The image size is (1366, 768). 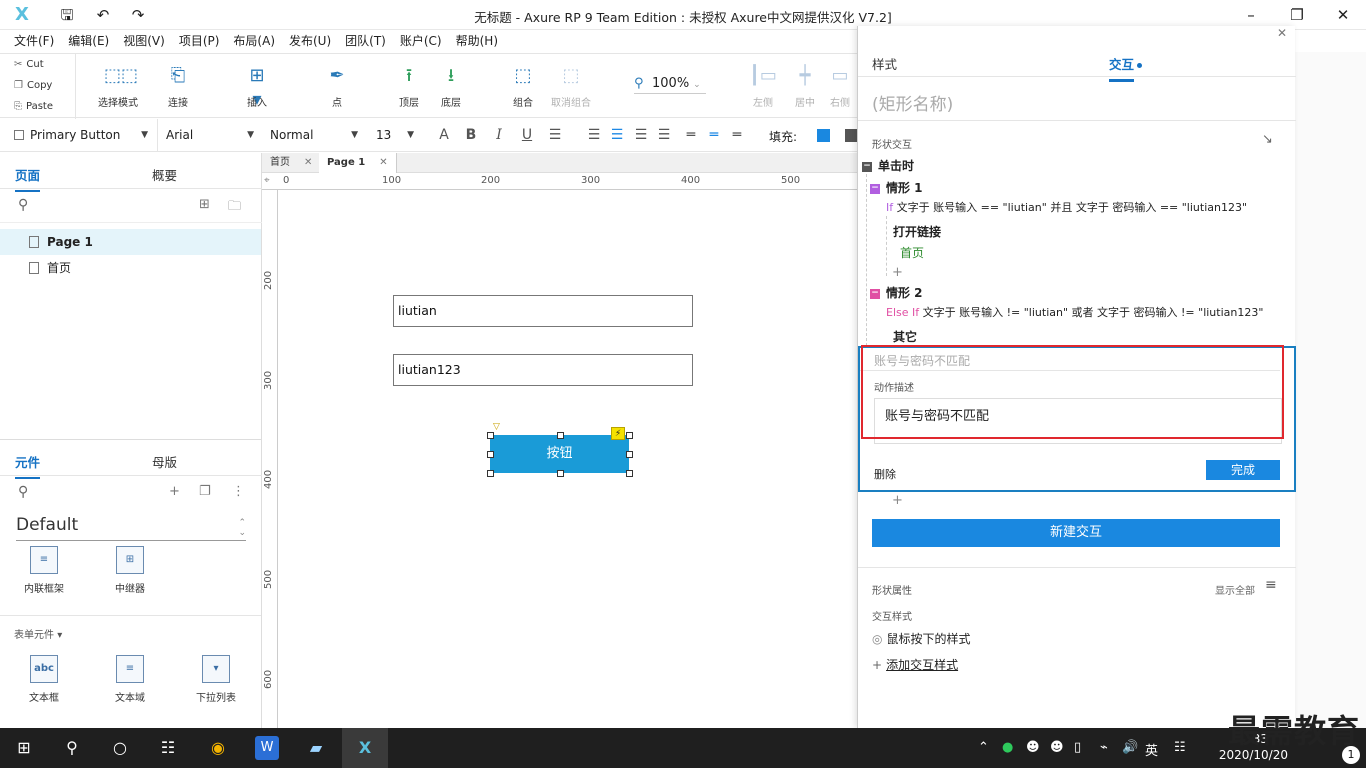 I want to click on menu-edit: 编辑(E), so click(x=88, y=41).